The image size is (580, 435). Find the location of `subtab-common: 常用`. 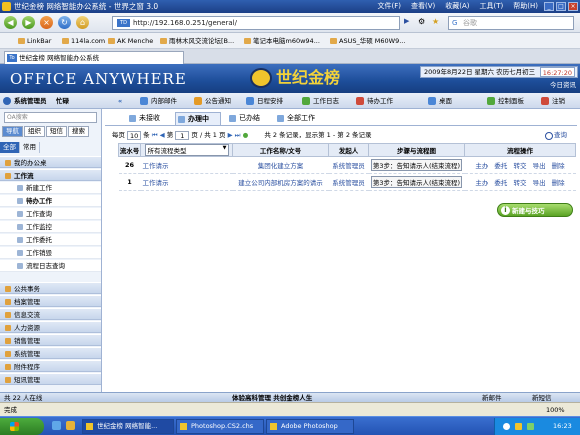

subtab-common: 常用 is located at coordinates (30, 147).